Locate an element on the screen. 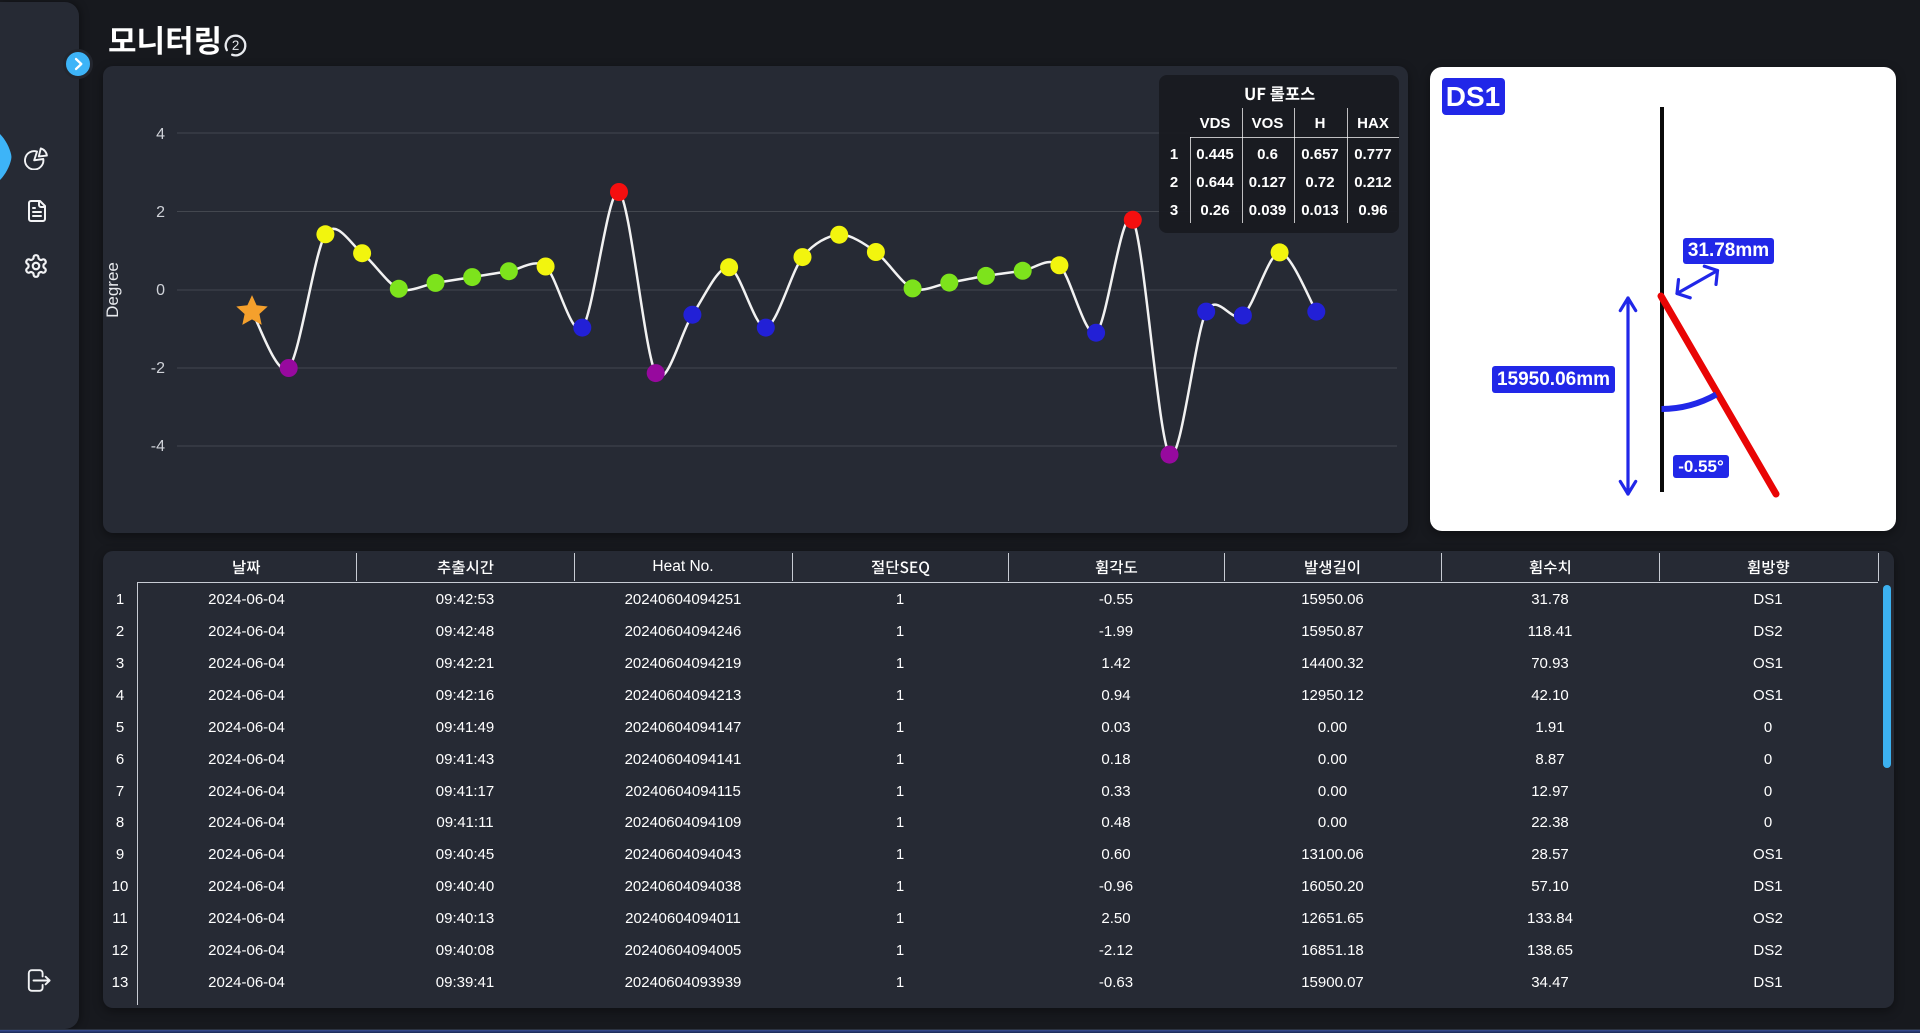  svg-text: DS1 is located at coordinates (1473, 96).